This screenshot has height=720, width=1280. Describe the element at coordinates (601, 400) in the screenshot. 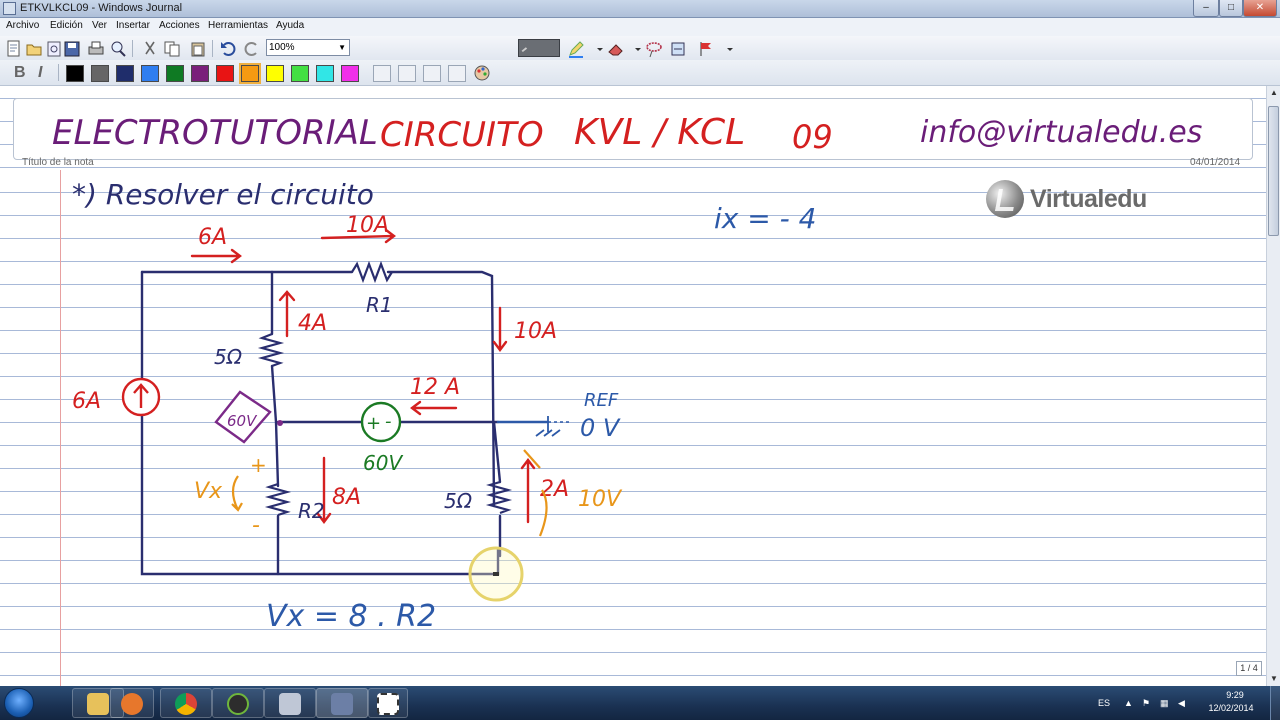

I see `label-ref: REF` at that location.